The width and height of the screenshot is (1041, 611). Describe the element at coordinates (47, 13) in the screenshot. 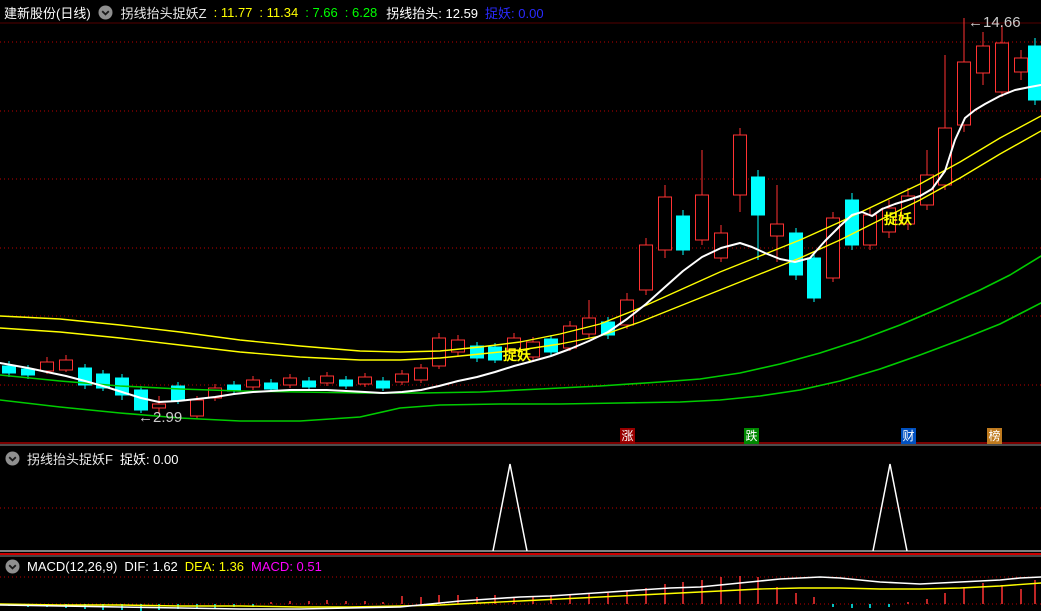

I see `stock-title: 建新股份(日线)` at that location.